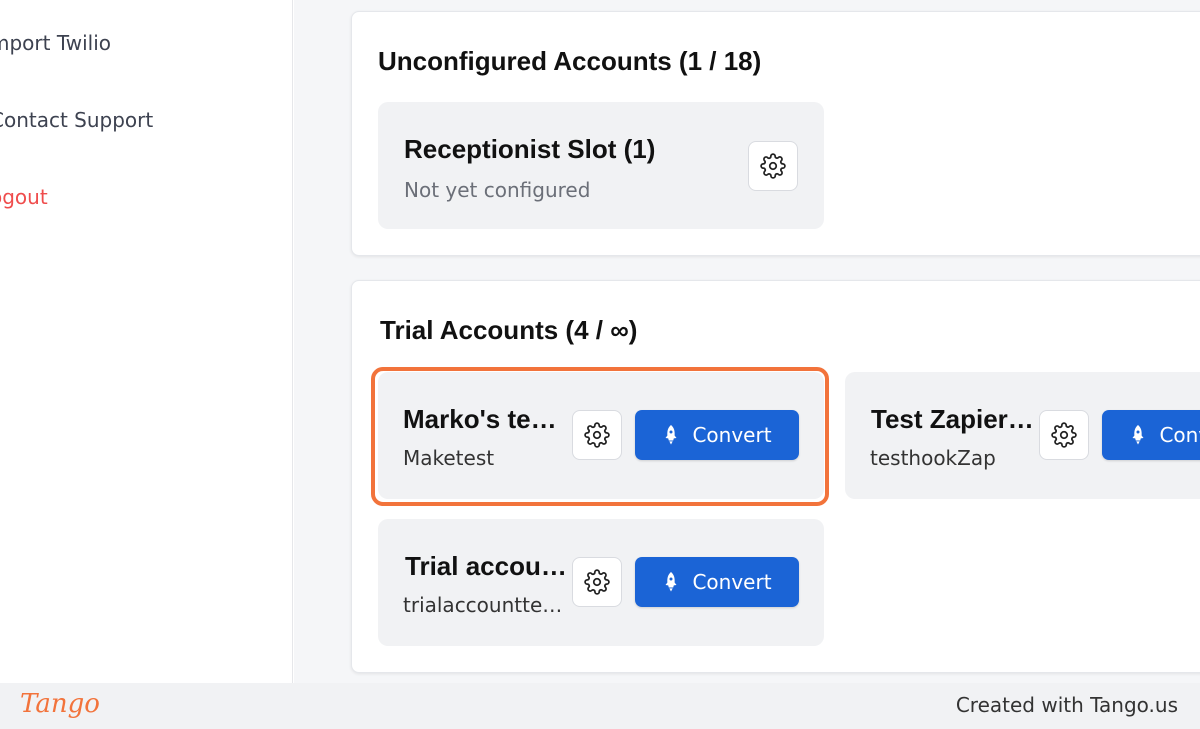  Describe the element at coordinates (933, 458) in the screenshot. I see `account-subtitle: testhookZap` at that location.